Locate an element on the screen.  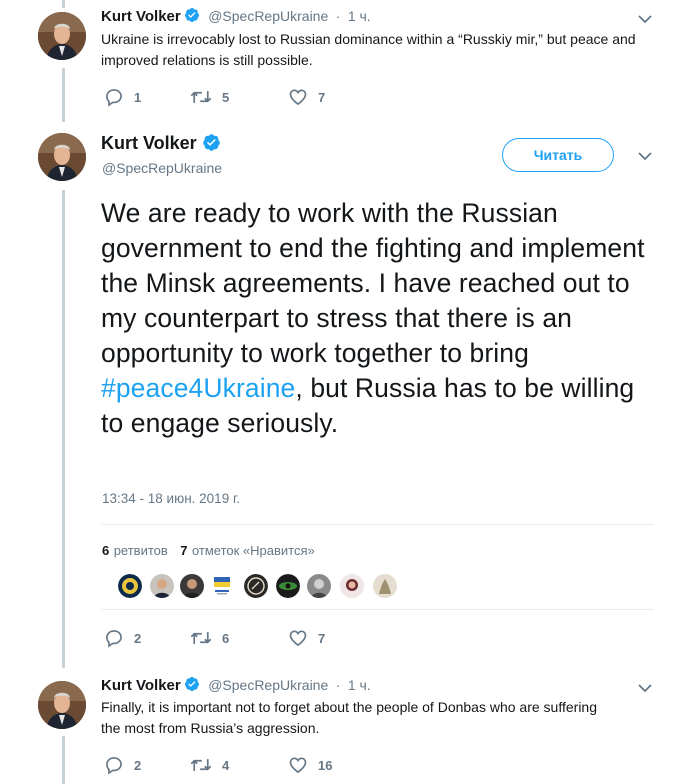
author-block: Kurt Volker is located at coordinates (161, 143).